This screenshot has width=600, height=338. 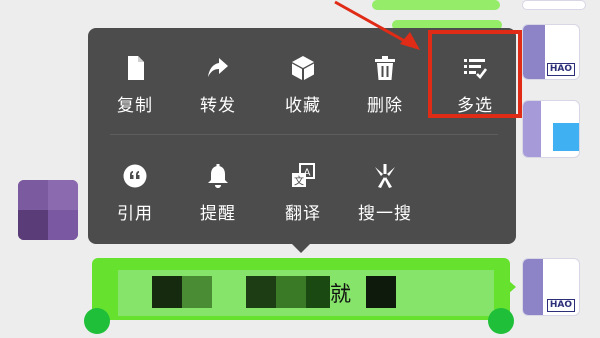 What do you see at coordinates (475, 74) in the screenshot?
I see `highlight-box` at bounding box center [475, 74].